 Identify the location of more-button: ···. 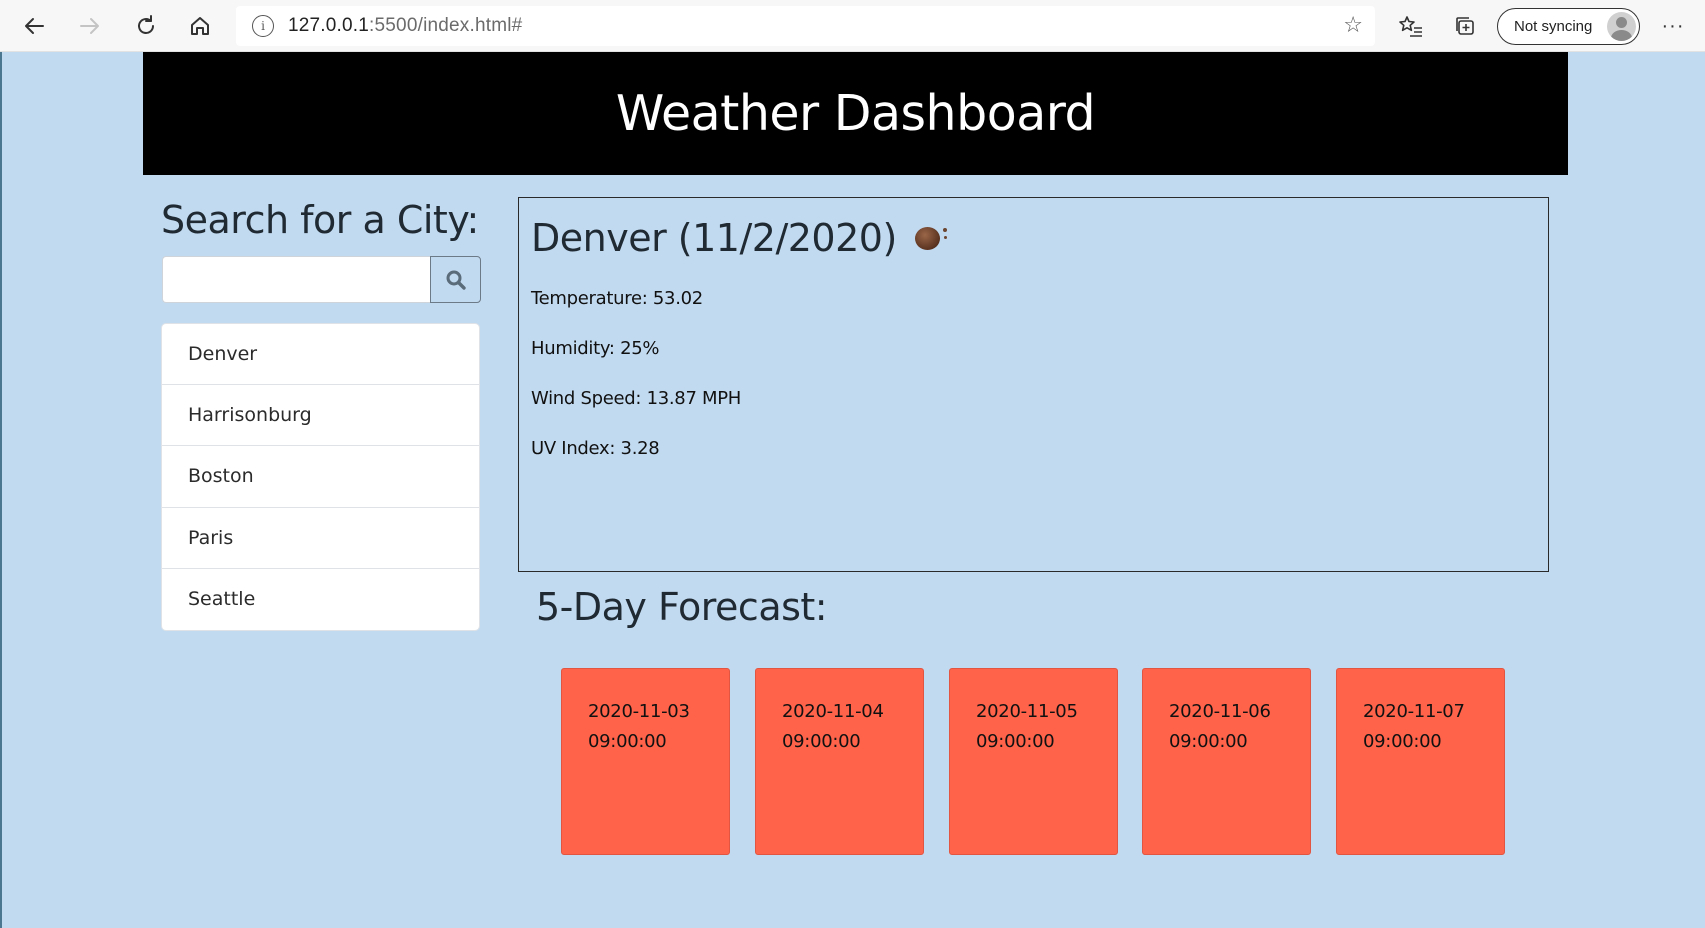
(1673, 26).